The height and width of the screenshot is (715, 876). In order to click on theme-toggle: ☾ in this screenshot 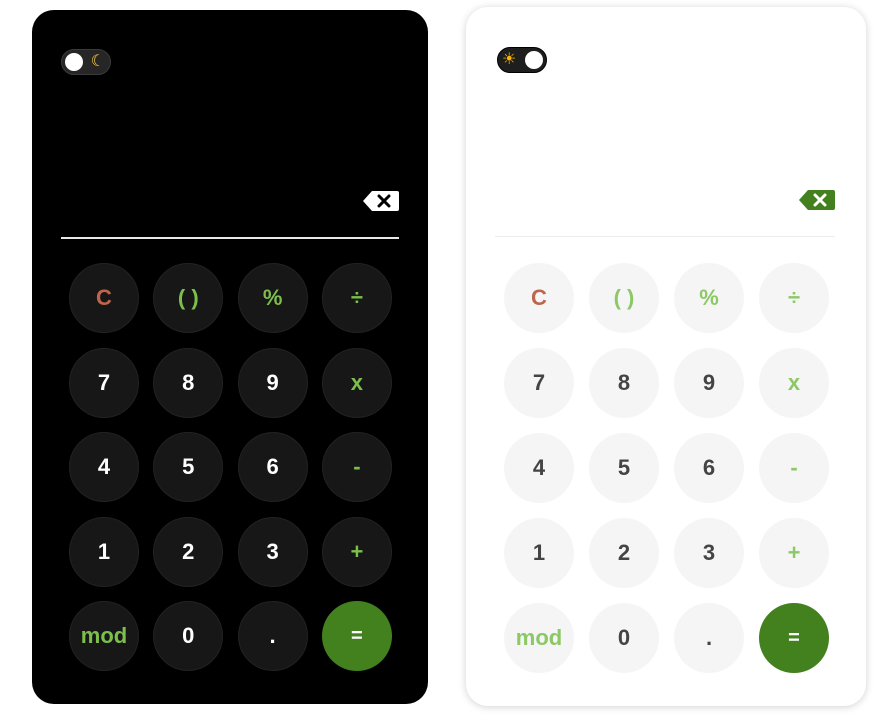, I will do `click(86, 62)`.